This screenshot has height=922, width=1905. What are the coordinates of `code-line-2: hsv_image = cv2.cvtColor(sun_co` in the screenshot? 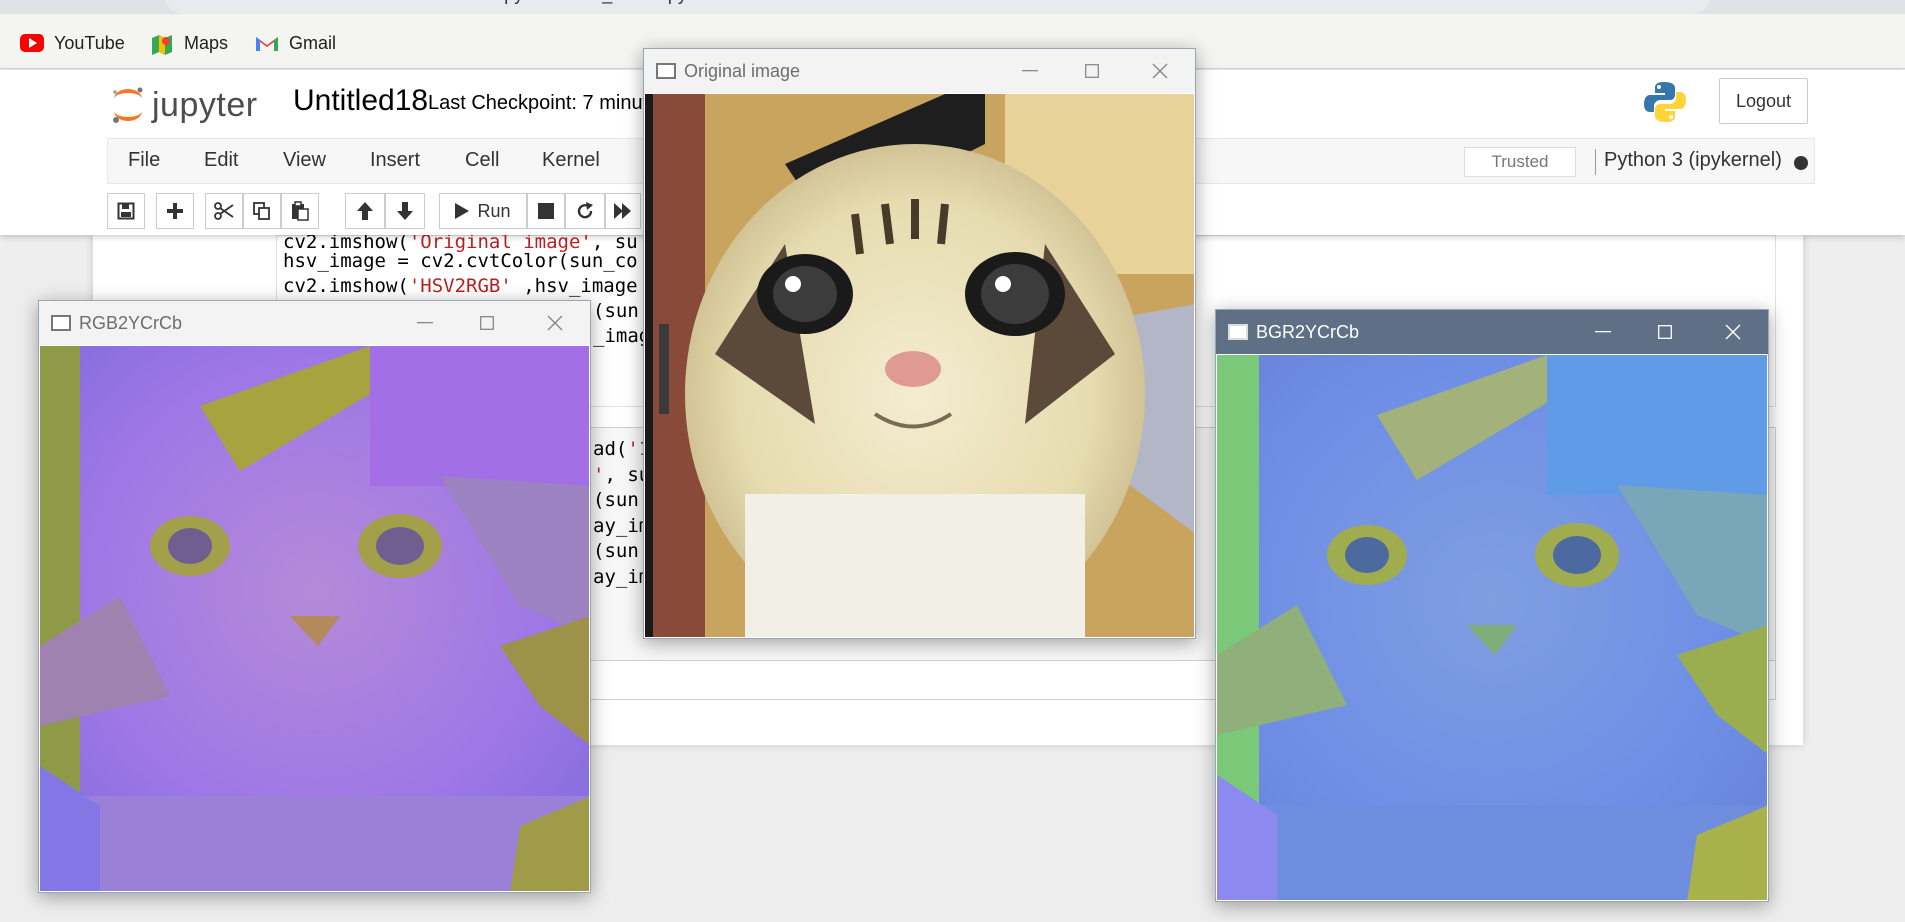 It's located at (460, 261).